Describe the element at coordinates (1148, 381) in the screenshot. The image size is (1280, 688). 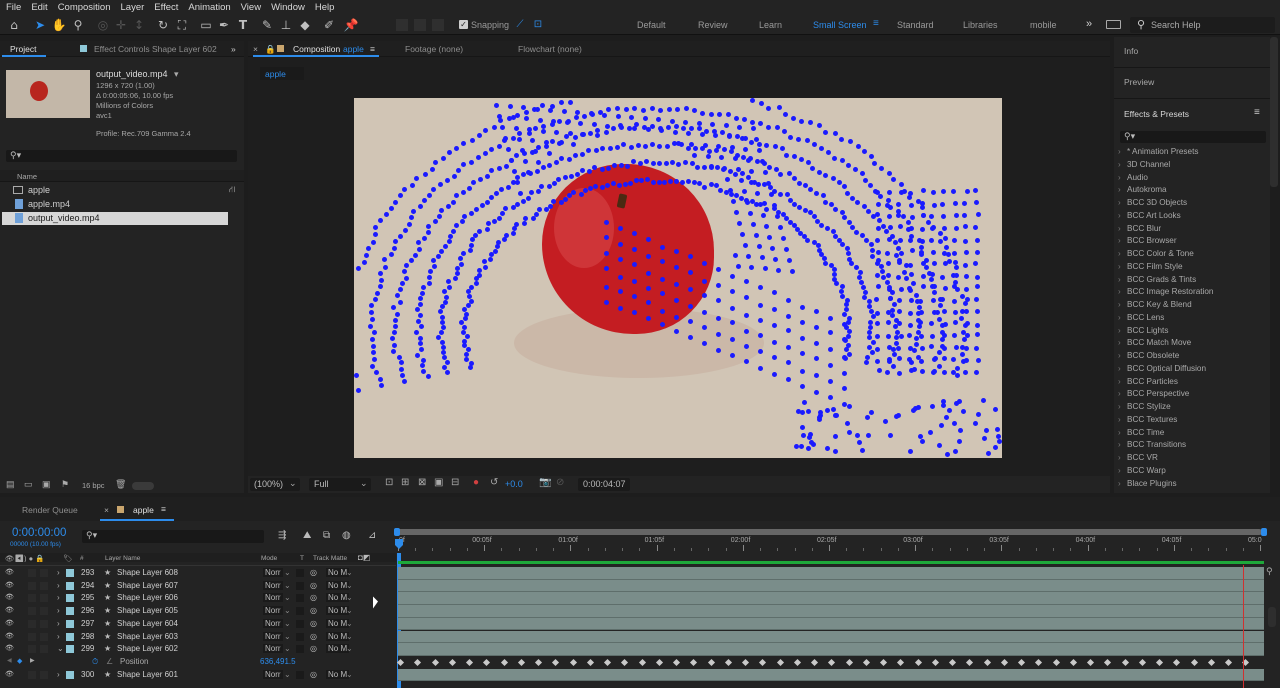
I see `effect-category-item: › BCC Particles` at that location.